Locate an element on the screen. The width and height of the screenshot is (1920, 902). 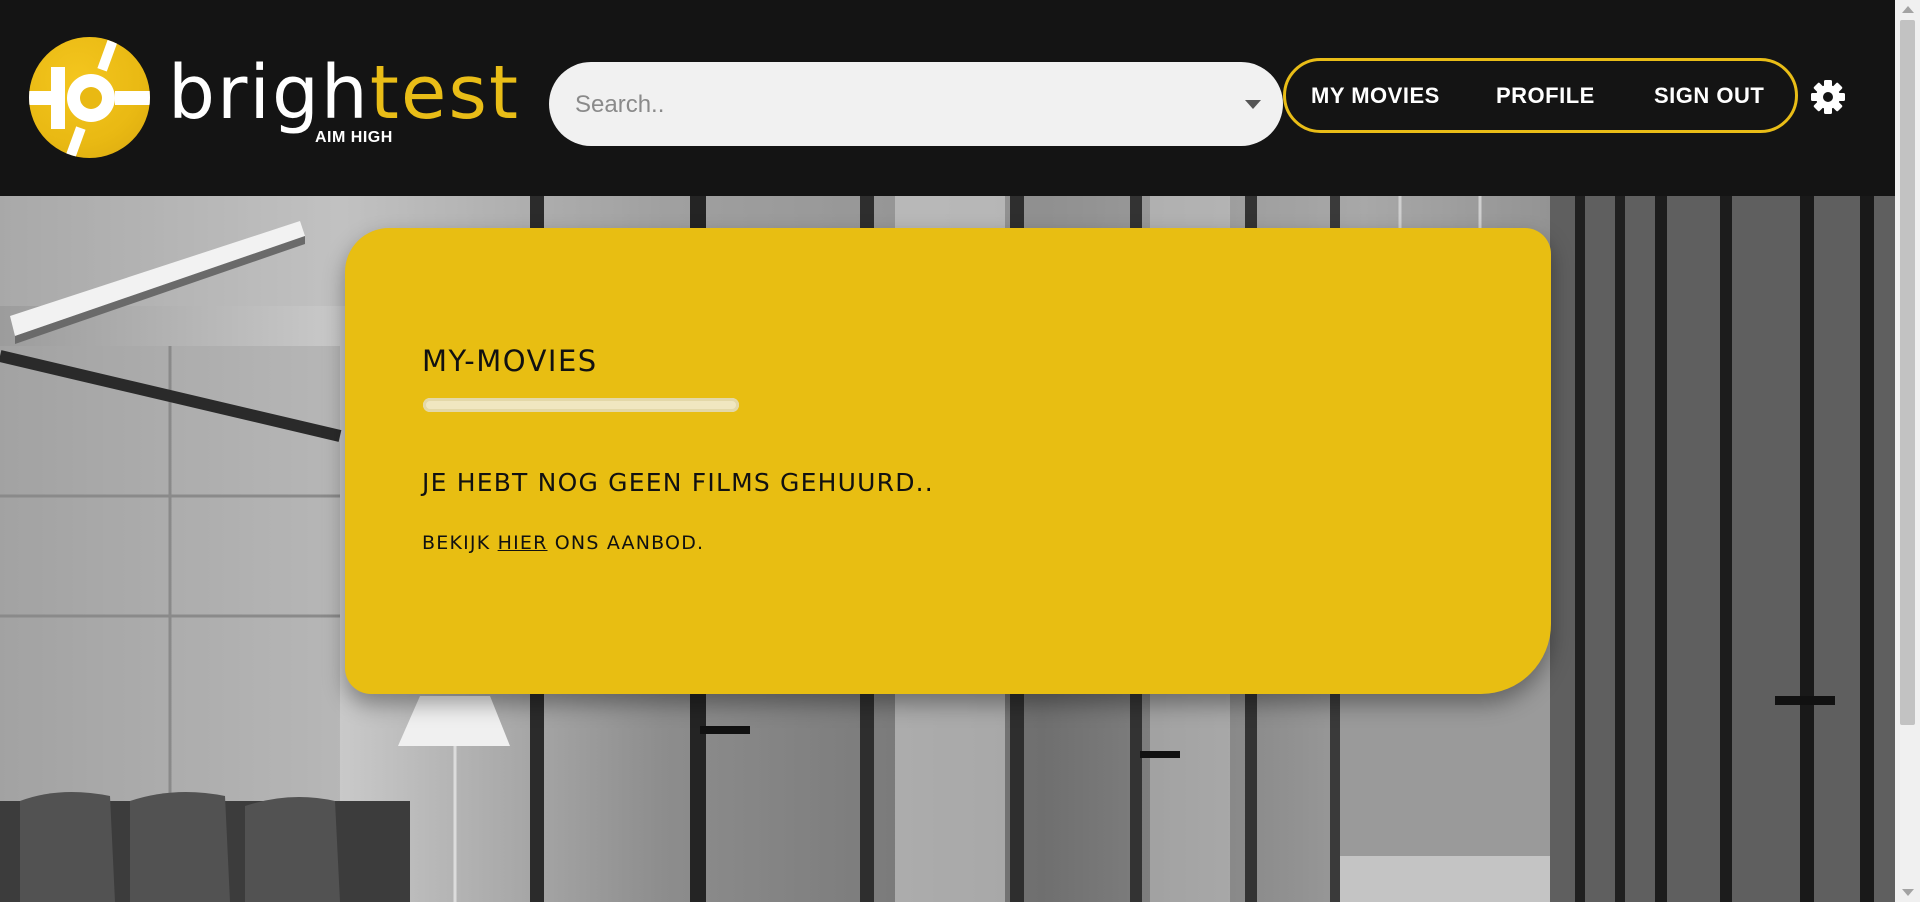
main-nav: MY MOVIES PROFILE SIGN OUT is located at coordinates (1540, 95).